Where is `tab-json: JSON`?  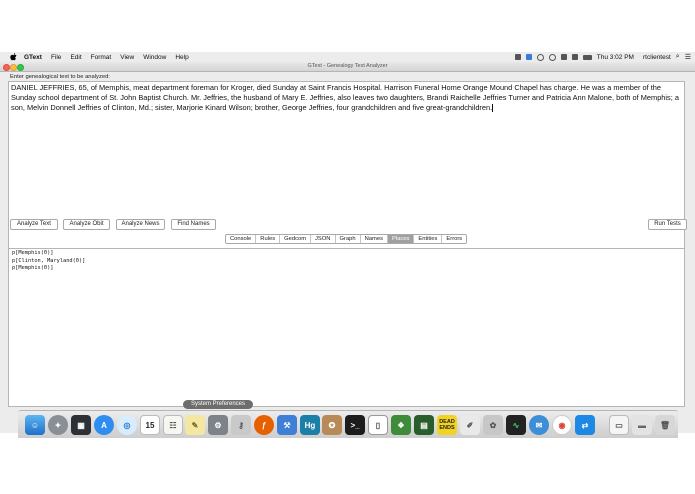 tab-json: JSON is located at coordinates (323, 239).